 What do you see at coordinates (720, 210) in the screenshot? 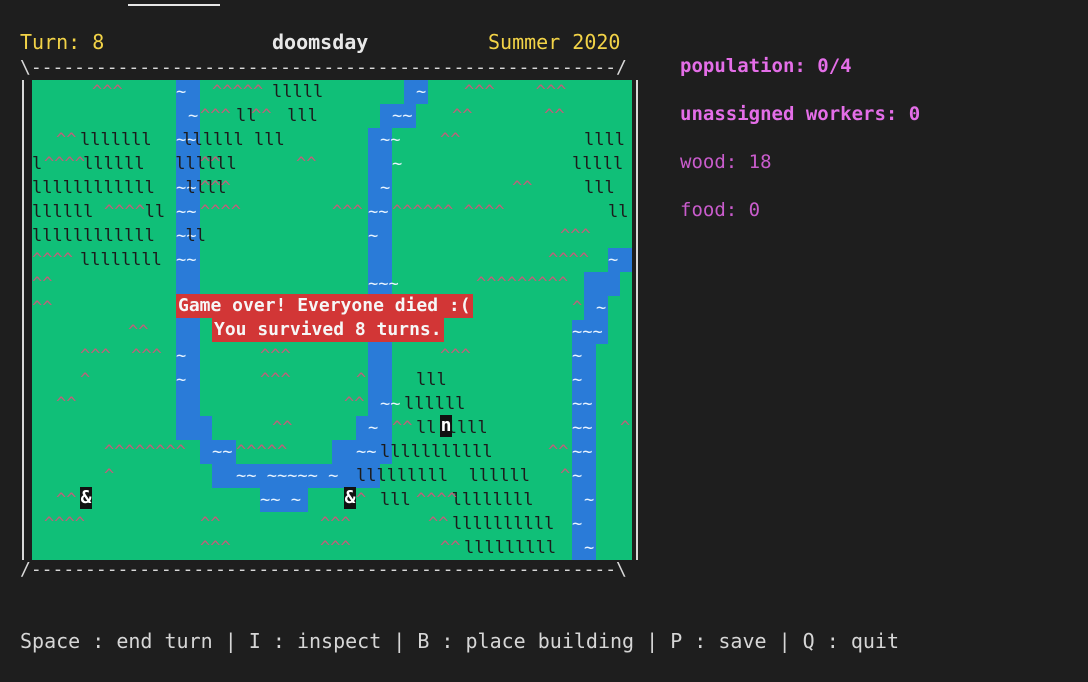
I see `food-stat: food: 0` at bounding box center [720, 210].